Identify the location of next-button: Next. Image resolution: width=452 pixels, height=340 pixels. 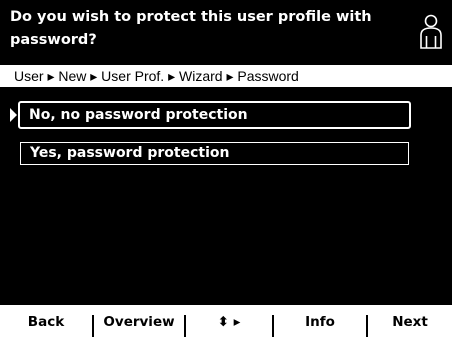
(410, 322).